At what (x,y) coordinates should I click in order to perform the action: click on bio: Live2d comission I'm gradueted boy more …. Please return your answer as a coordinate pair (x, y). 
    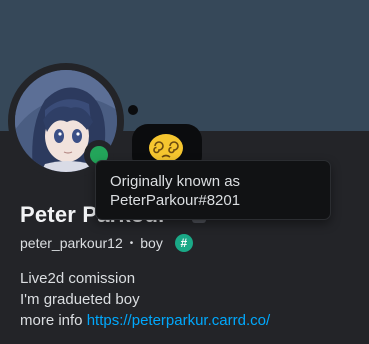
    Looking at the image, I should click on (145, 299).